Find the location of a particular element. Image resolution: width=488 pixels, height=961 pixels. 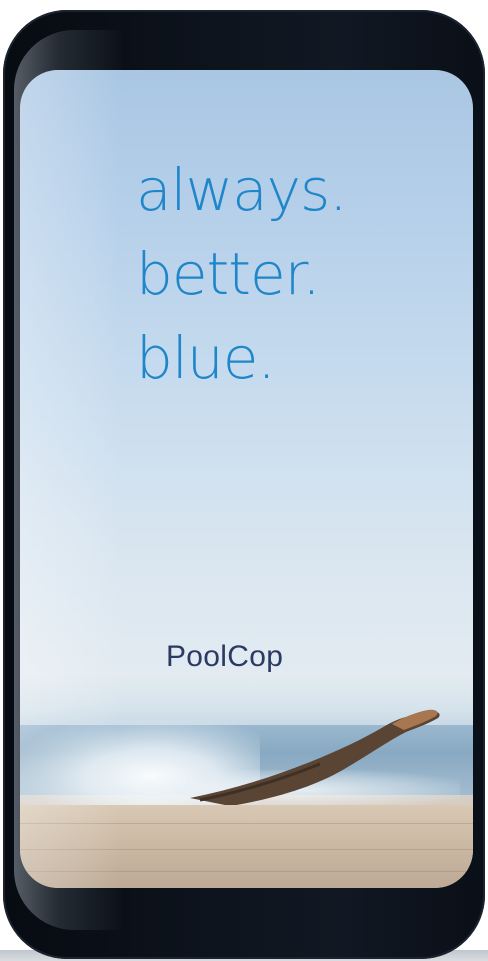

tagline: always. better. blue. is located at coordinates (242, 274).